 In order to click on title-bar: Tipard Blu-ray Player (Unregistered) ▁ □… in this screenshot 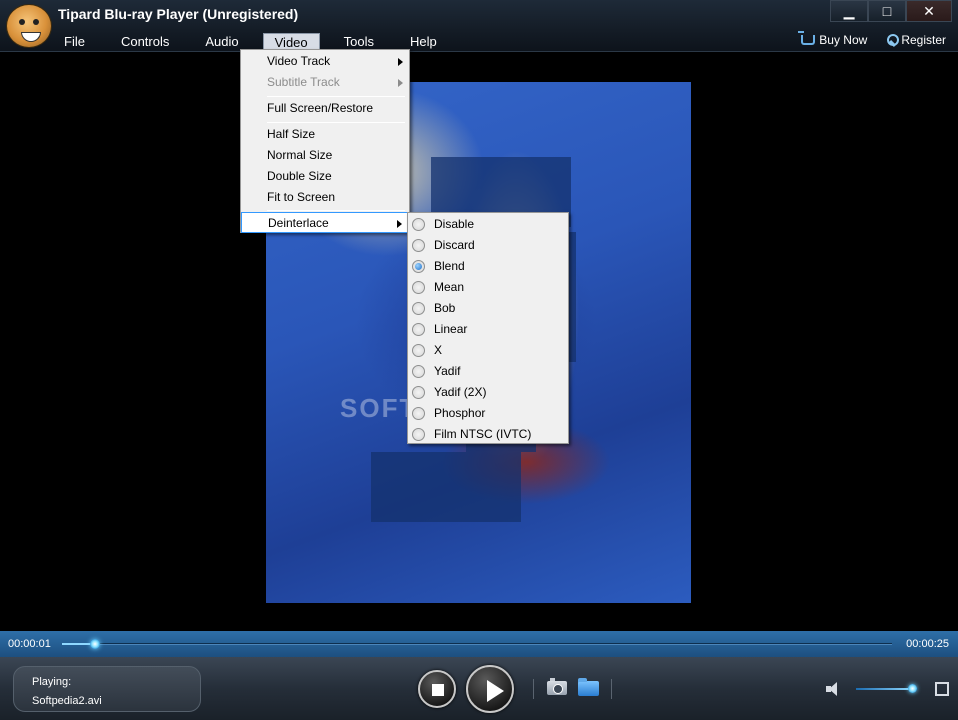, I will do `click(479, 26)`.